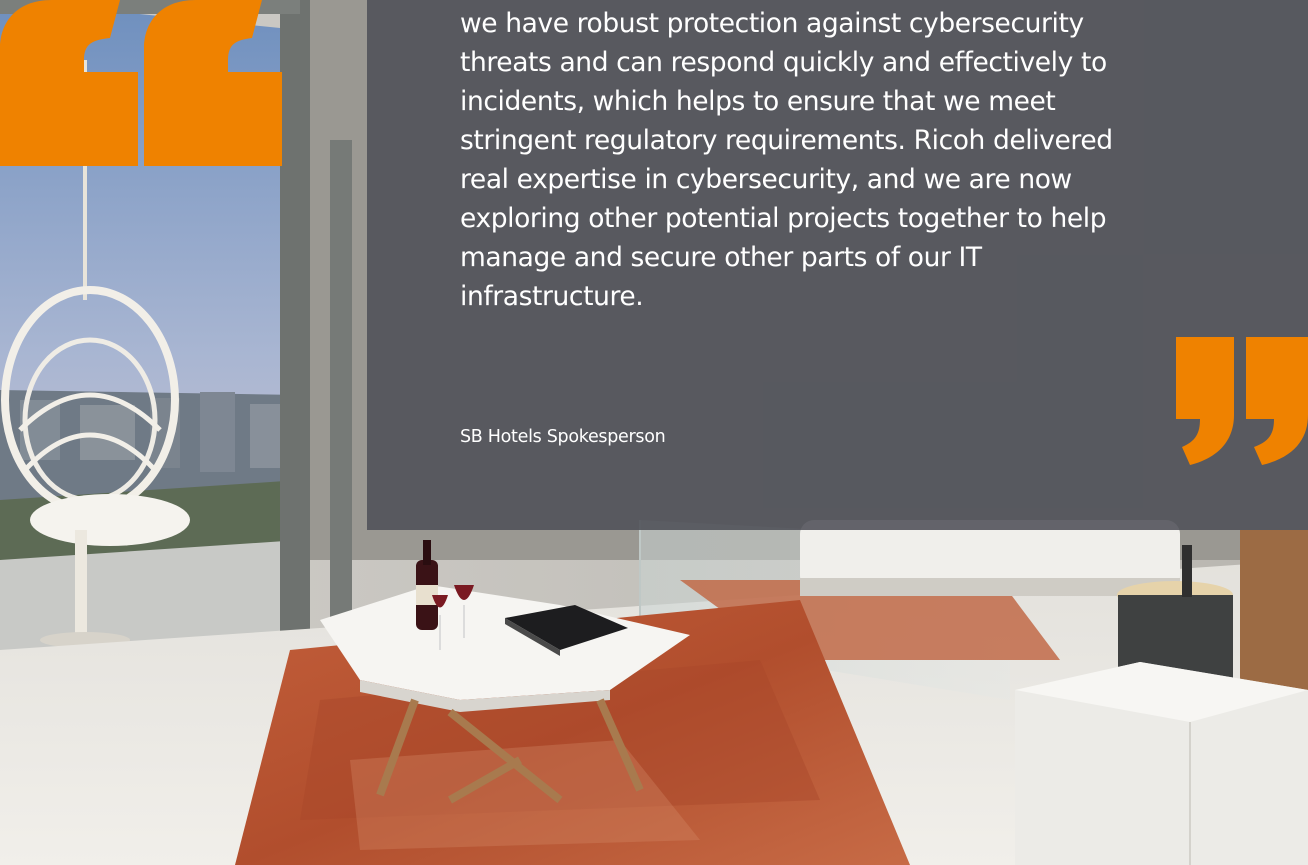 The image size is (1308, 865). Describe the element at coordinates (1242, 401) in the screenshot. I see `close-quote-icon` at that location.